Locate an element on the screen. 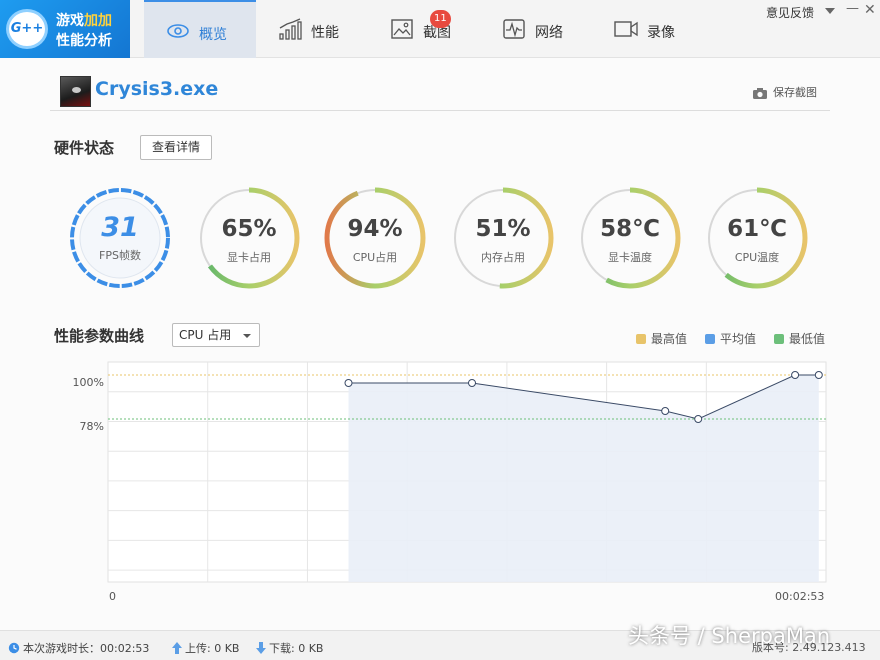  play-duration: 本次游戏时长：00:02:53 is located at coordinates (78, 648).